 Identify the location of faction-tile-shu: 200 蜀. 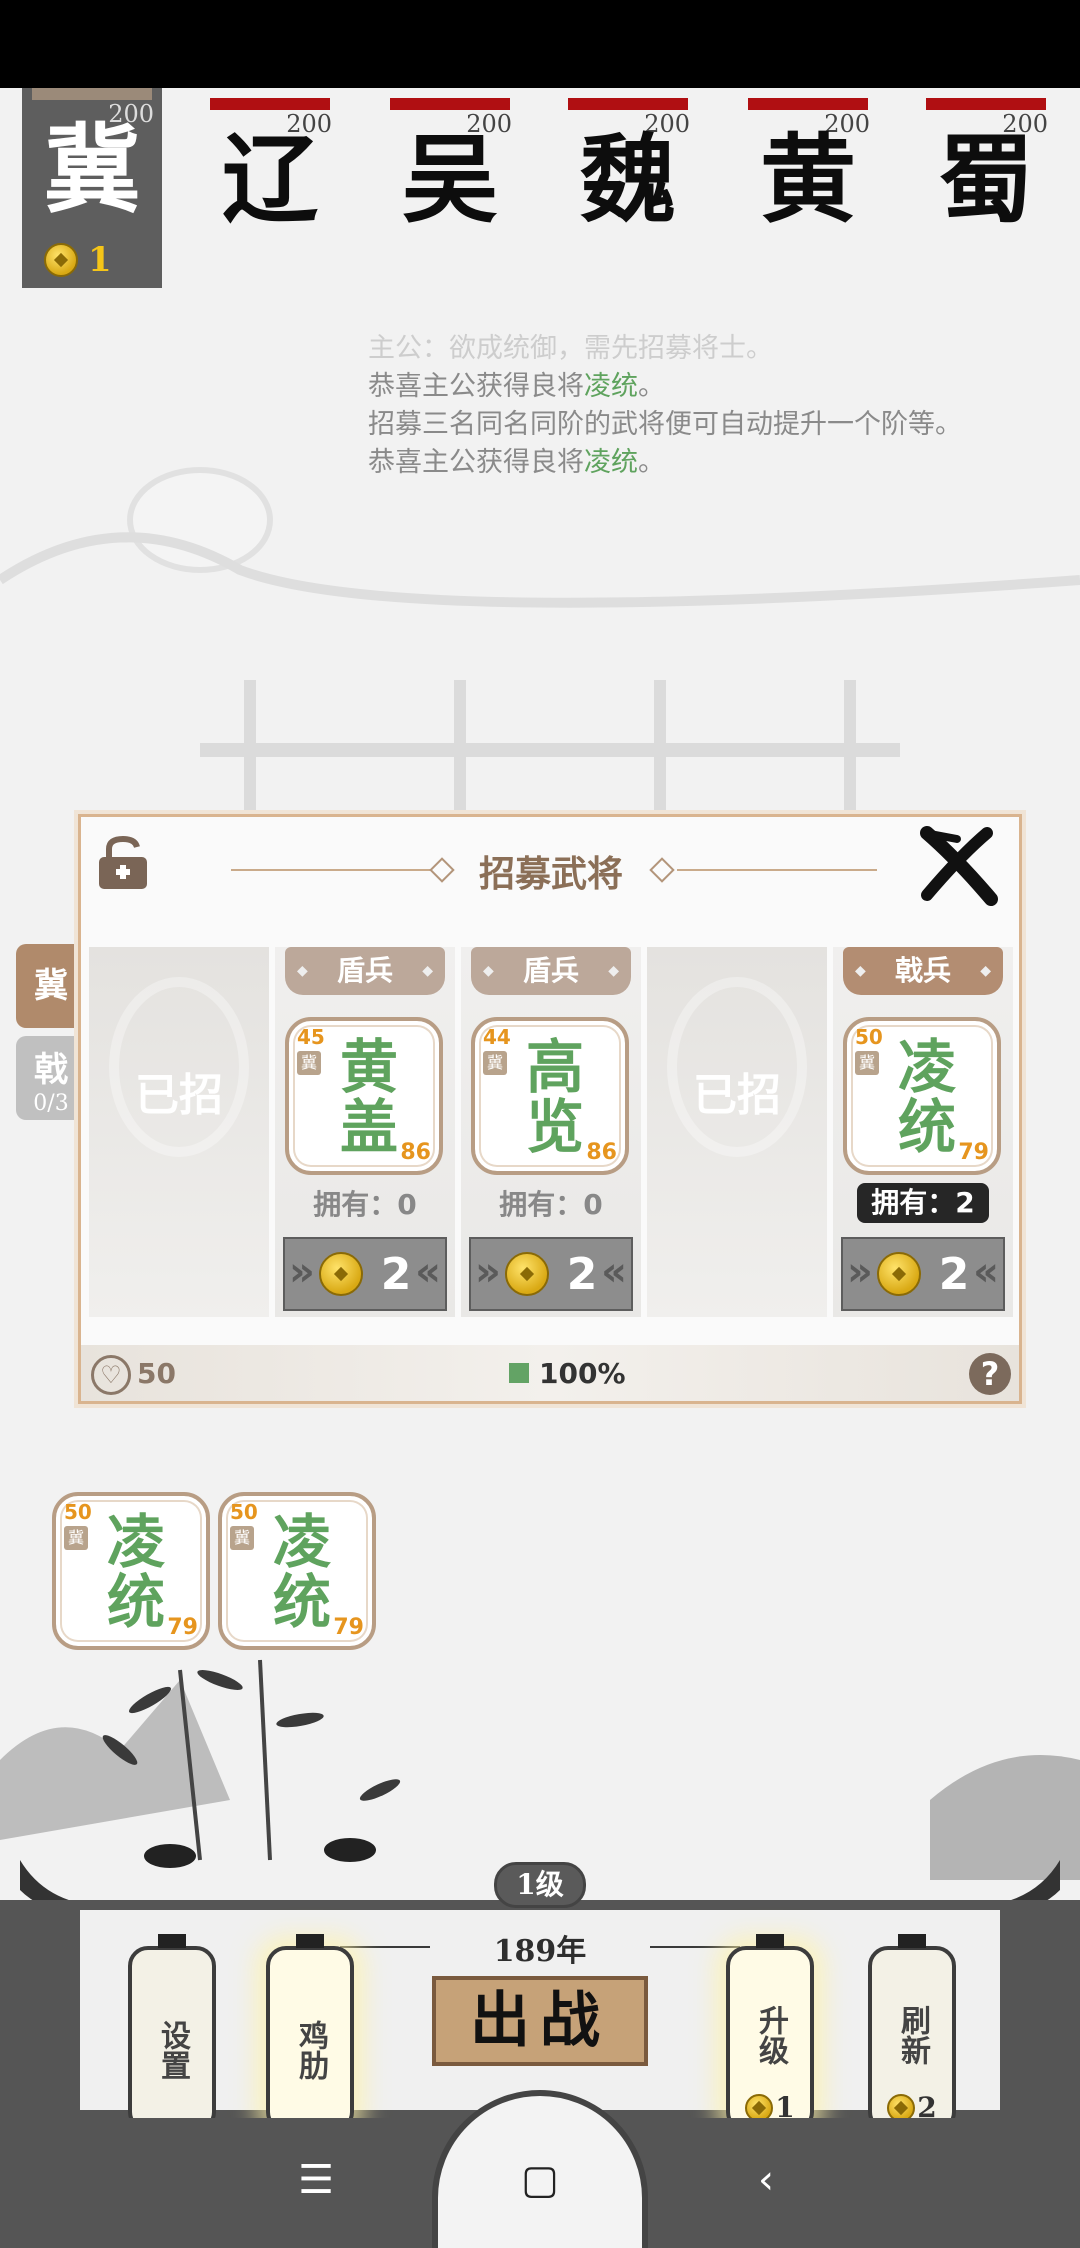
(986, 193).